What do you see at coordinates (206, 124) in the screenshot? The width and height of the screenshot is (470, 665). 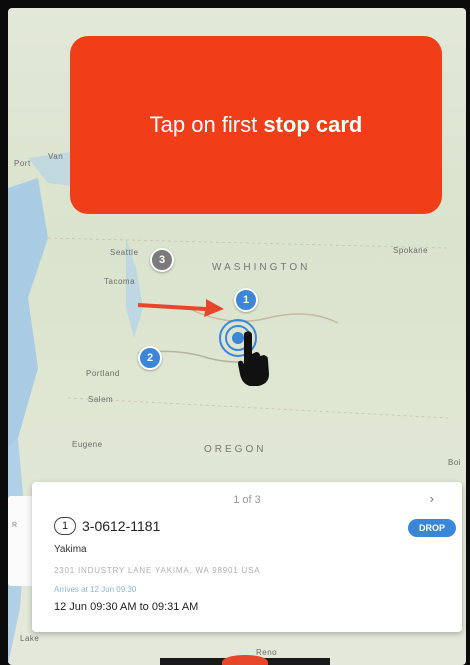 I see `tooltip-text: Tap on first` at bounding box center [206, 124].